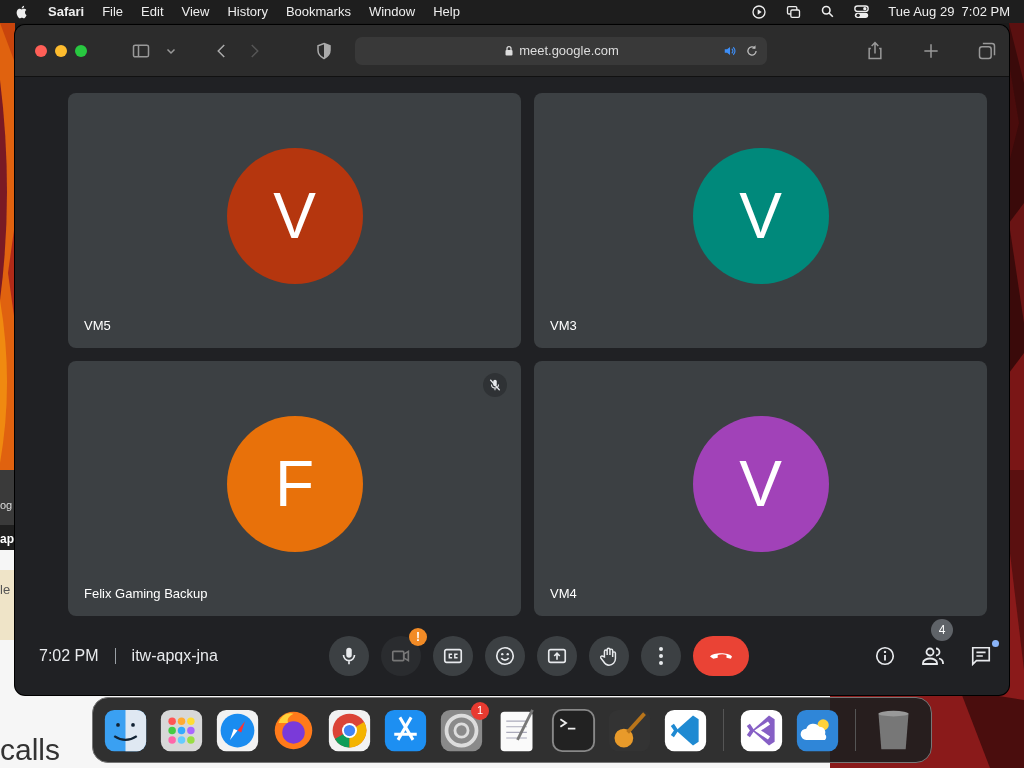 This screenshot has width=1024, height=768. I want to click on reload-icon, so click(752, 50).